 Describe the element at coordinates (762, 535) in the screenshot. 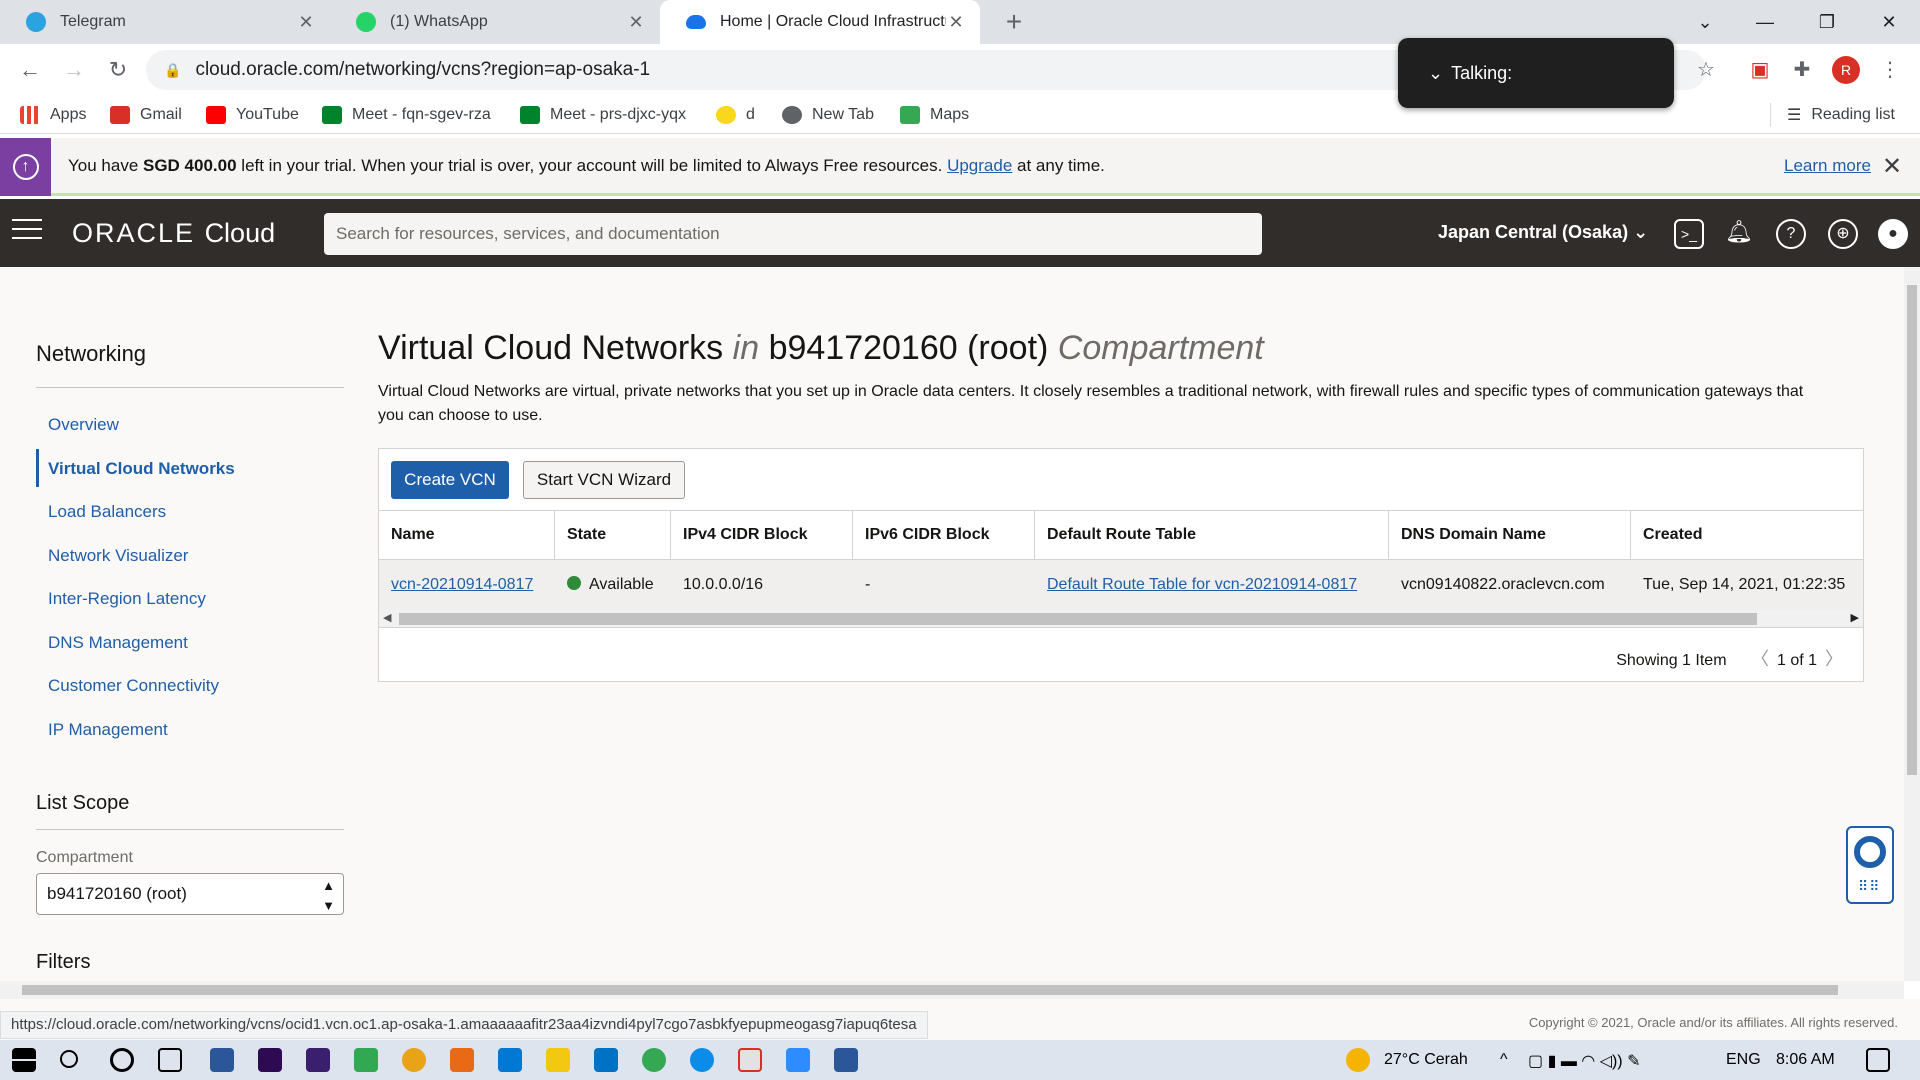

I see `column-header-ipv4: IPv4 CIDR Block` at that location.